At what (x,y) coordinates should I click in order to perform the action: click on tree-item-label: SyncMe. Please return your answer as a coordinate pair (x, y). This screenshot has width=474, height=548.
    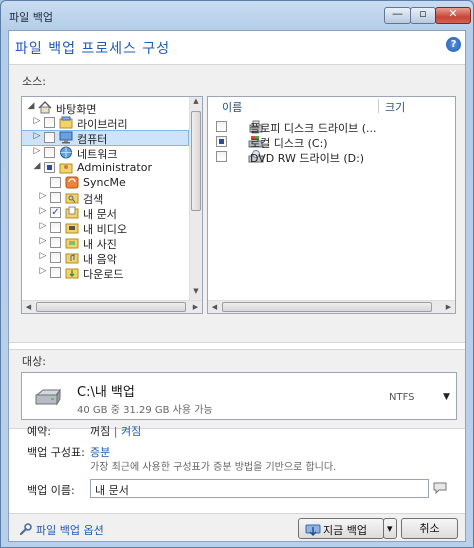
    Looking at the image, I should click on (104, 182).